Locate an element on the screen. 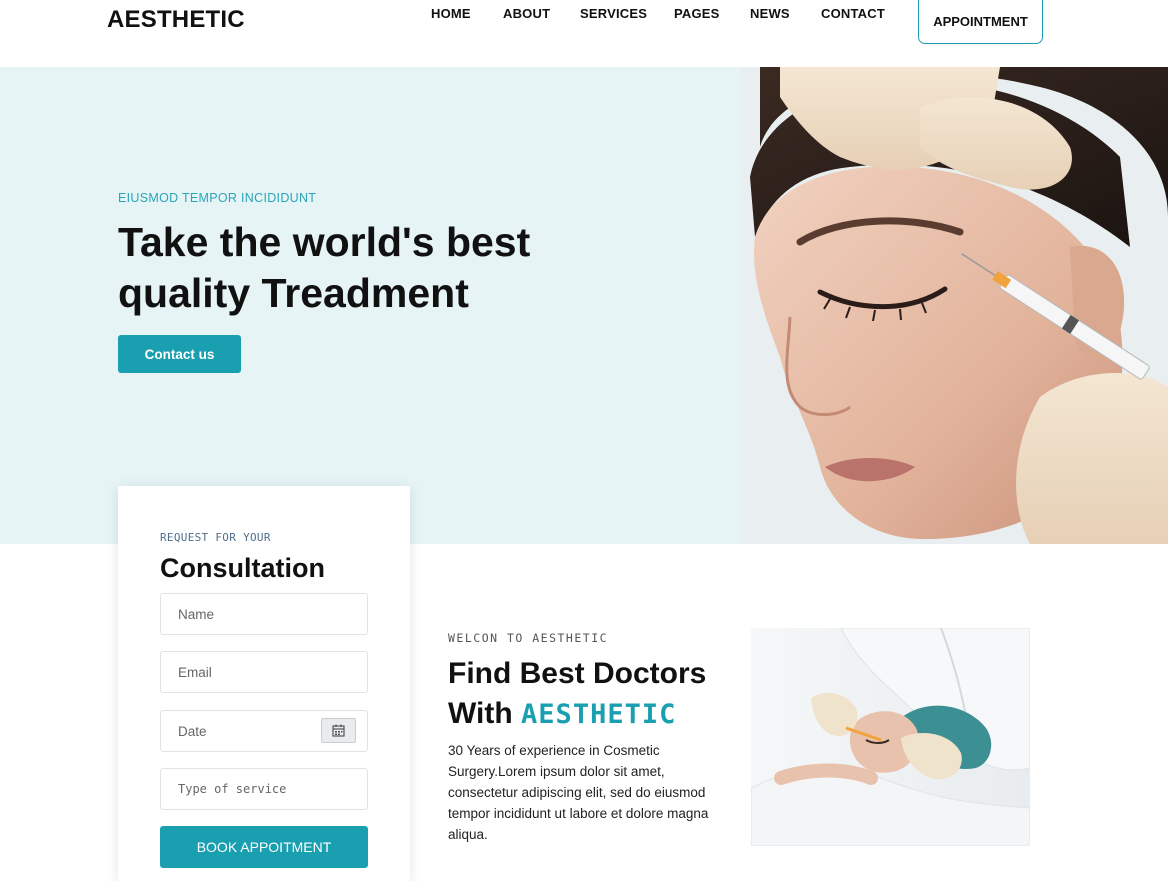  consultation-eyebrow: REQUEST FOR YOUR is located at coordinates (215, 537).